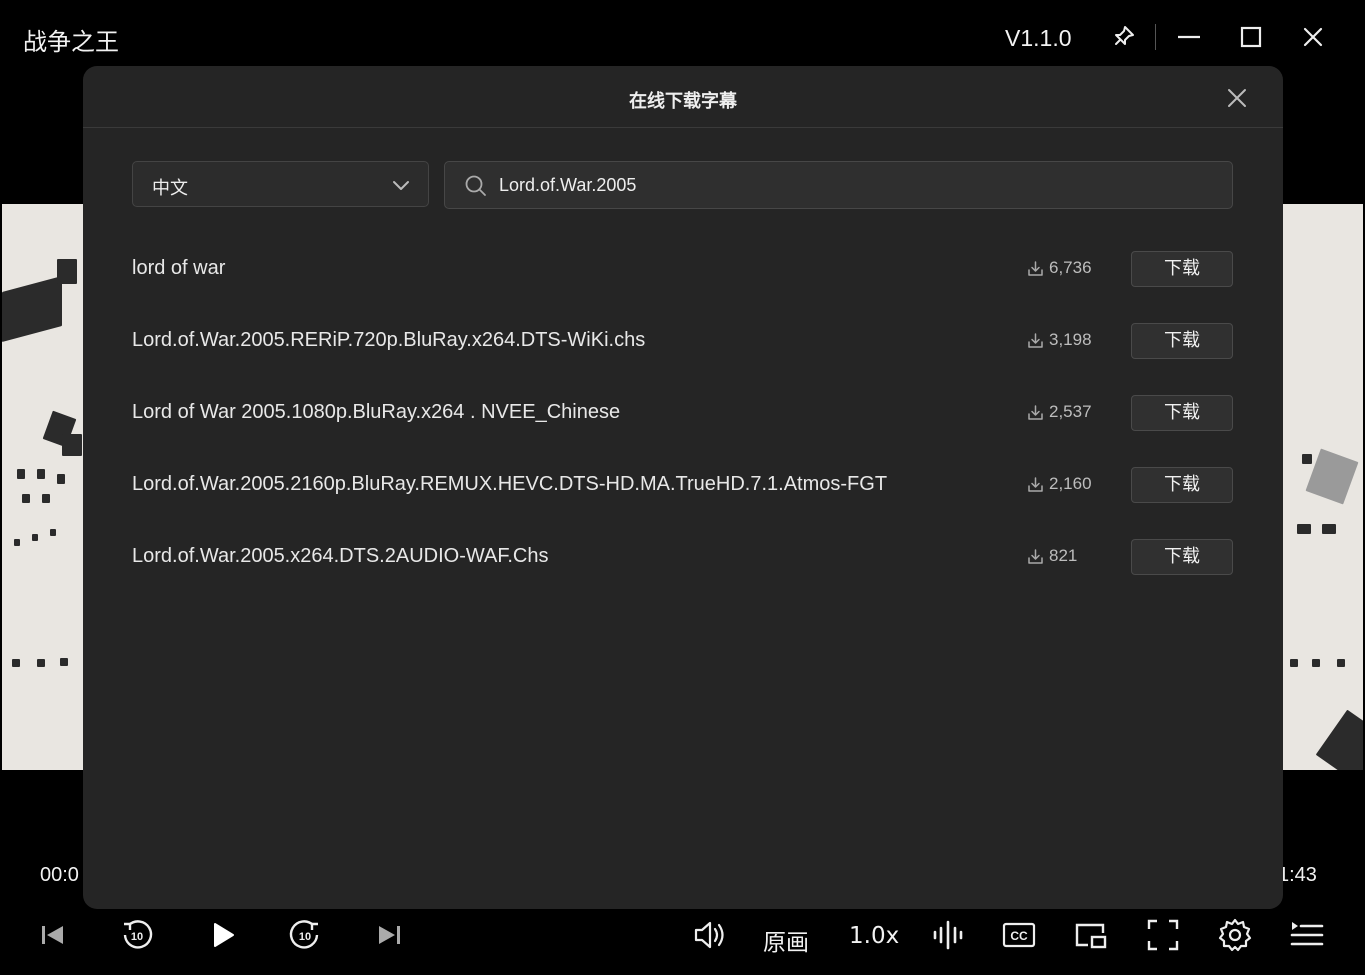 The height and width of the screenshot is (975, 1365). I want to click on total-time: 1:43, so click(1297, 875).